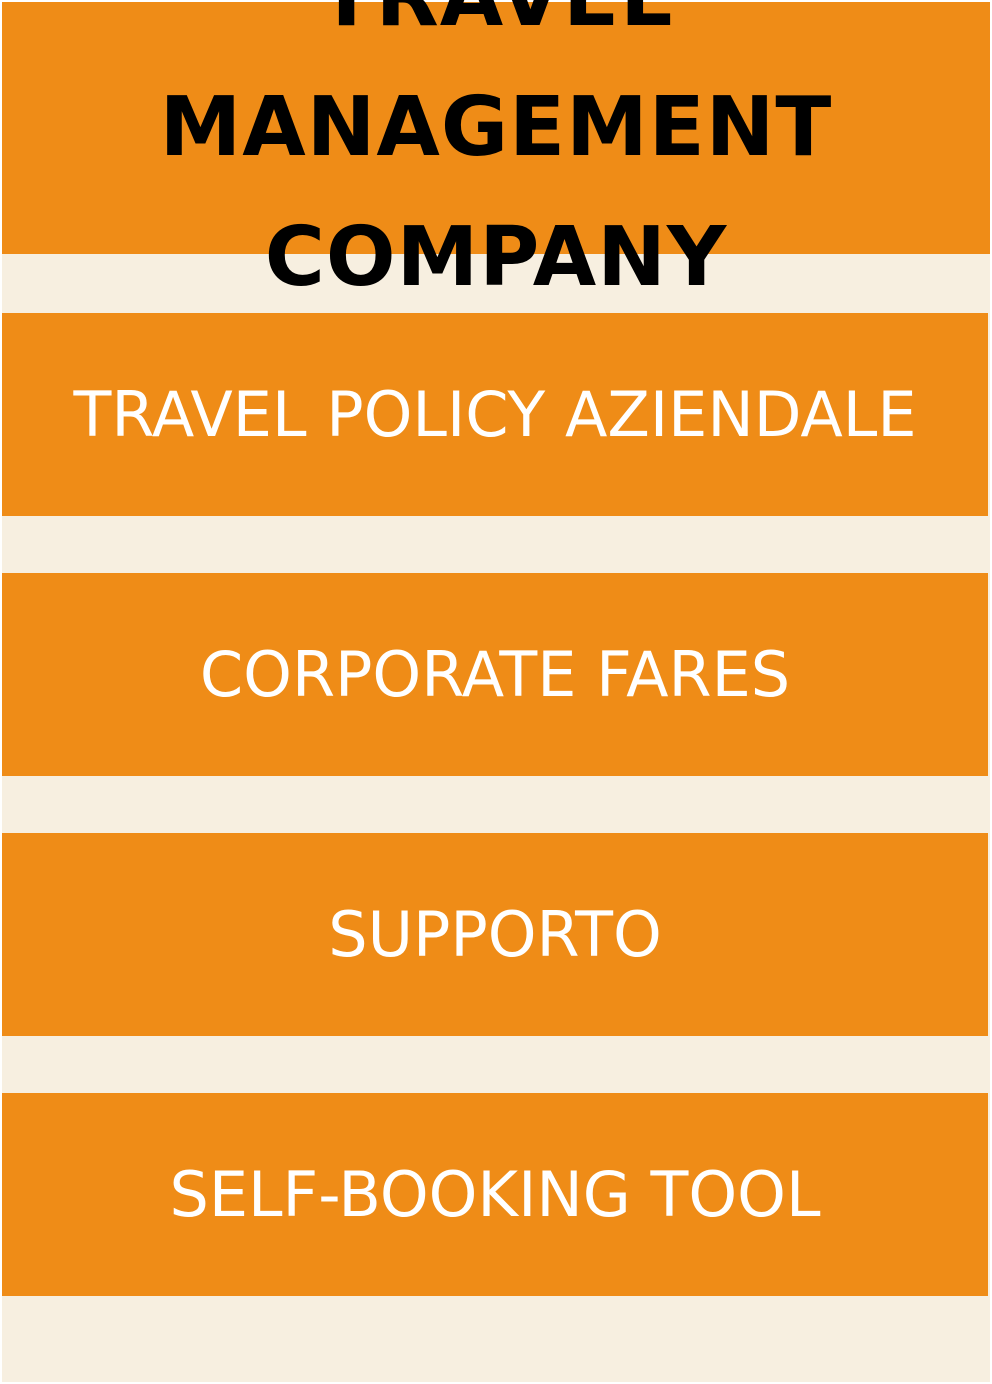 This screenshot has width=992, height=1384. I want to click on item-box-self-booking-tool: SELF-BOOKING TOOL, so click(495, 1194).